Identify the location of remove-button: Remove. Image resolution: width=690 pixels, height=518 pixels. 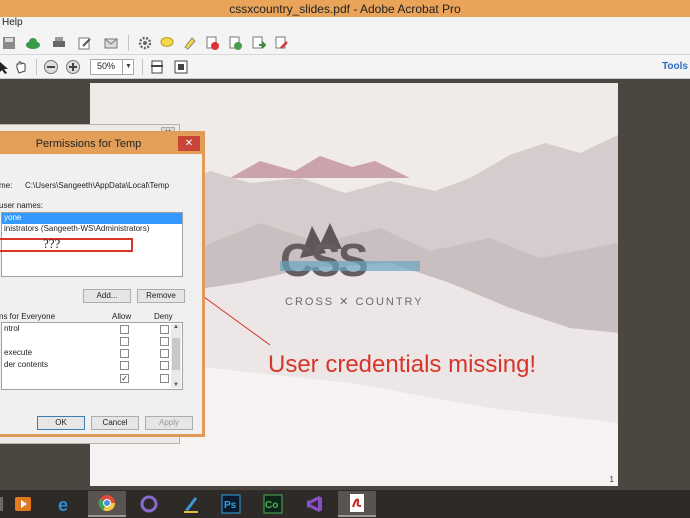
(161, 296).